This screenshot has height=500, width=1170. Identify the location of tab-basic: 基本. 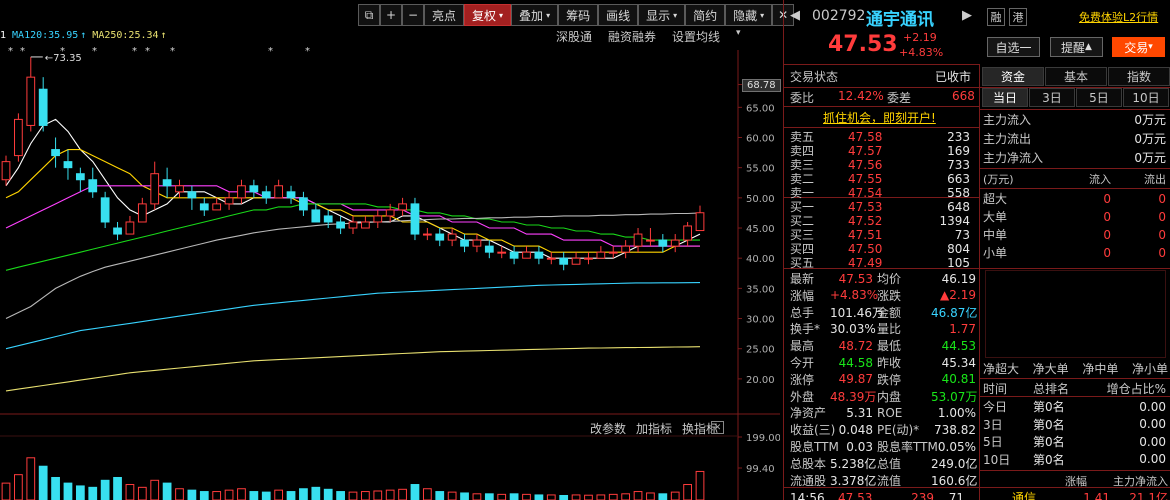
(1076, 76).